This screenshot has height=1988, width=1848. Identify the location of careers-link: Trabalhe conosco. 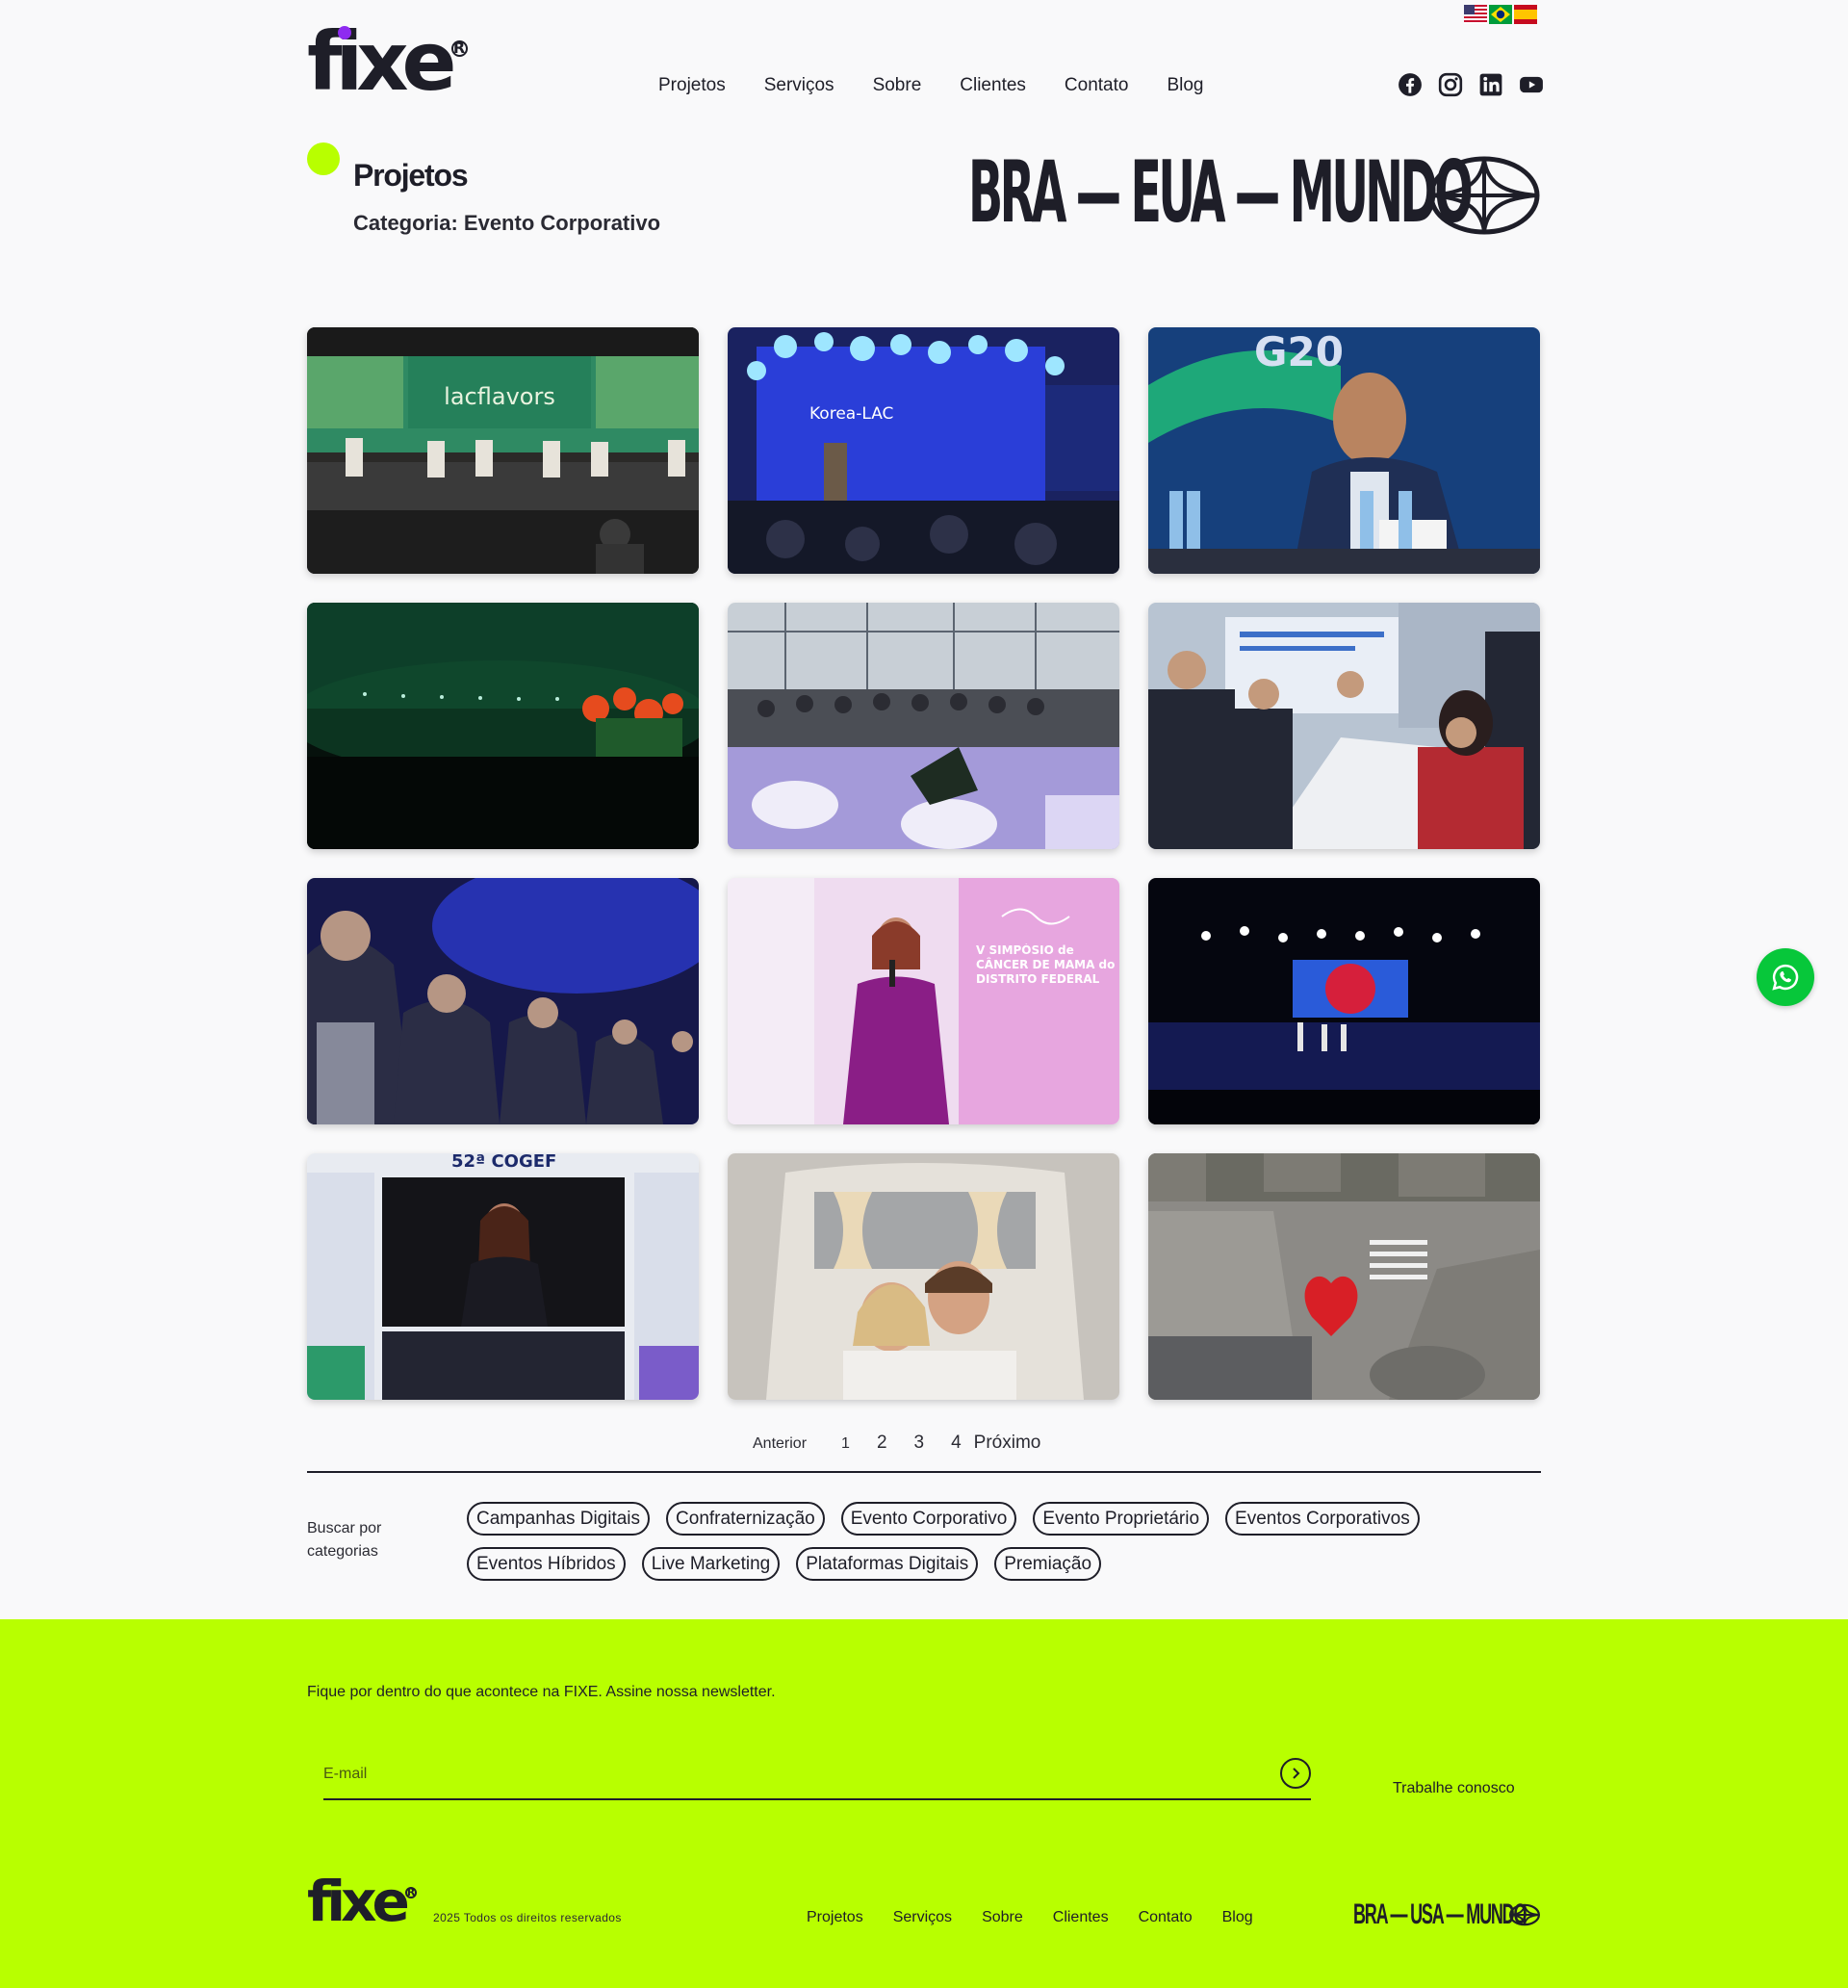
(1454, 1788).